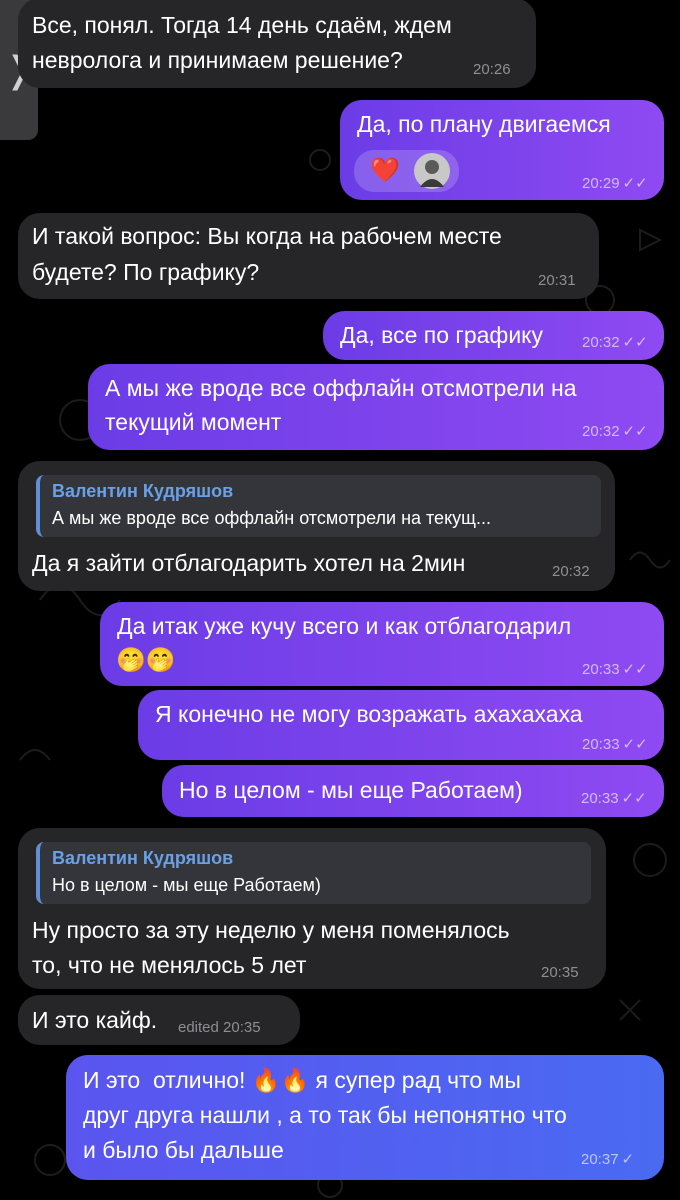 Image resolution: width=680 pixels, height=1200 pixels. What do you see at coordinates (219, 1027) in the screenshot?
I see `message-time: edited 20:35` at bounding box center [219, 1027].